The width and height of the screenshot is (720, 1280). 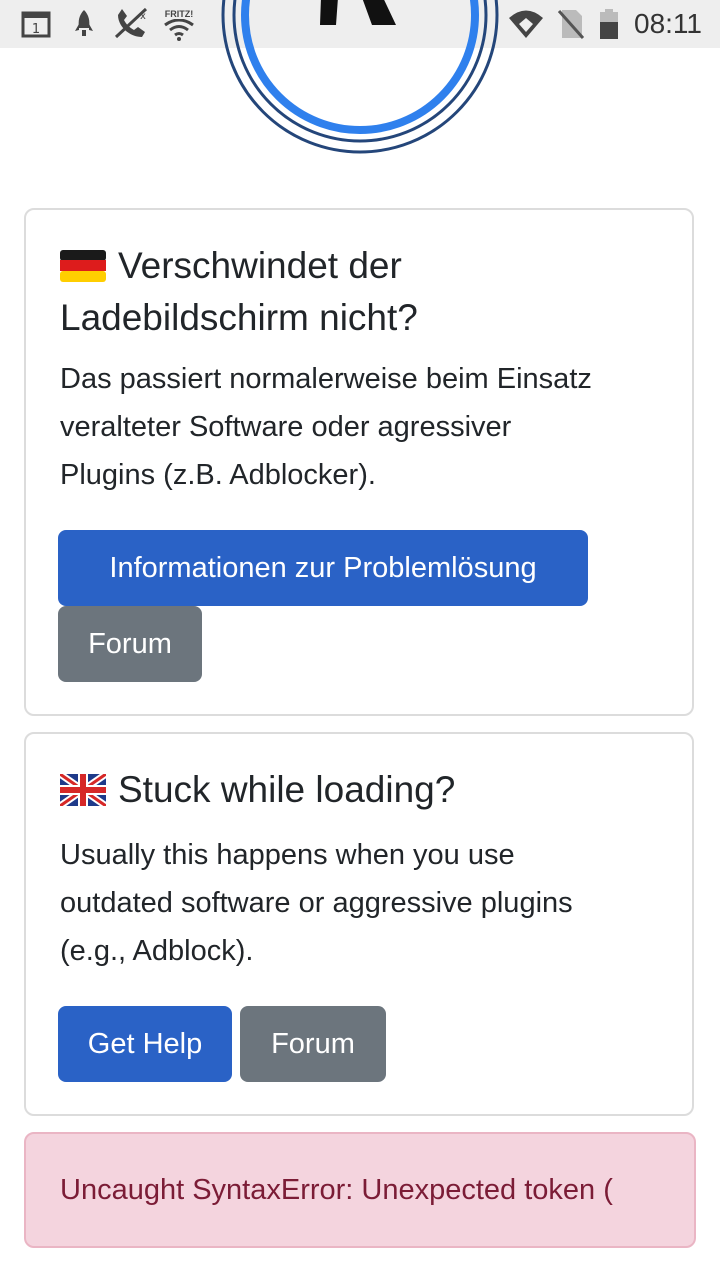 I want to click on wifi-fritz-label: FRITZ!, so click(x=179, y=14).